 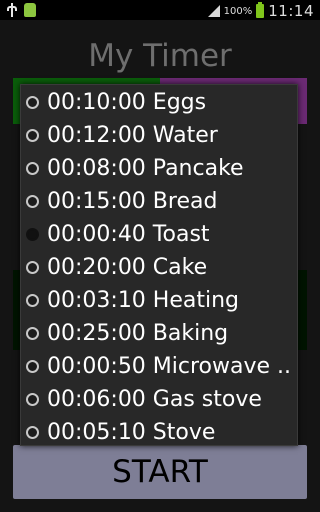 I want to click on system-icons: 100% 11:14, so click(x=260, y=11).